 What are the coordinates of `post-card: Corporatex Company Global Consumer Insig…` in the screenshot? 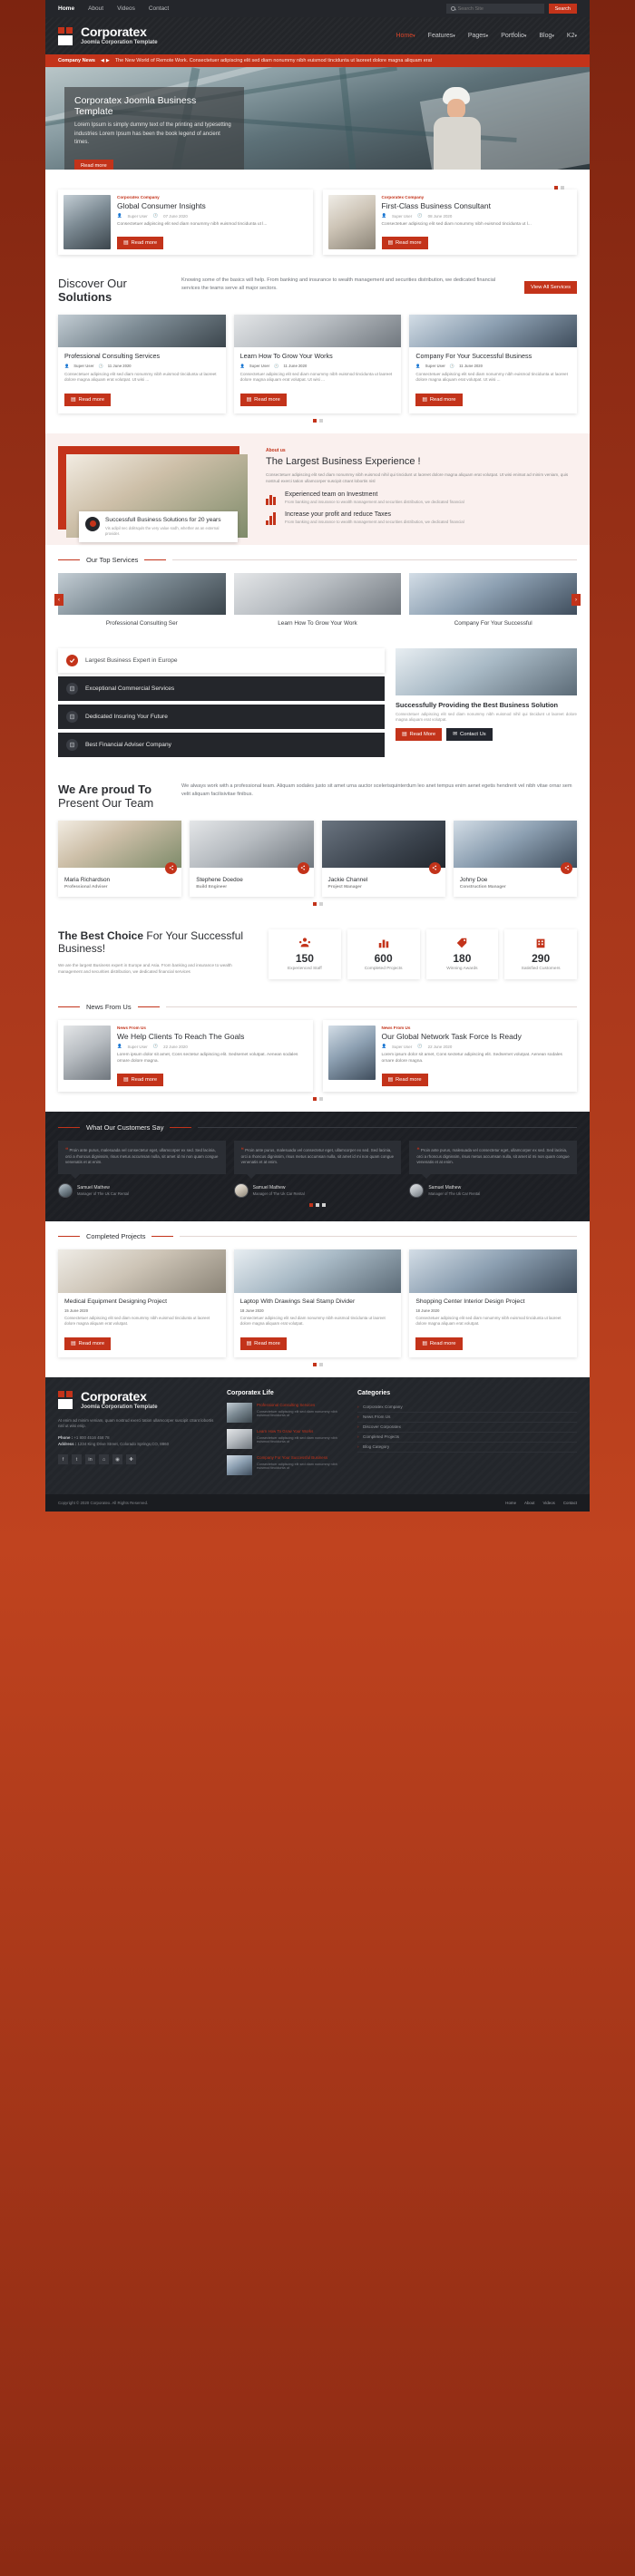 It's located at (185, 222).